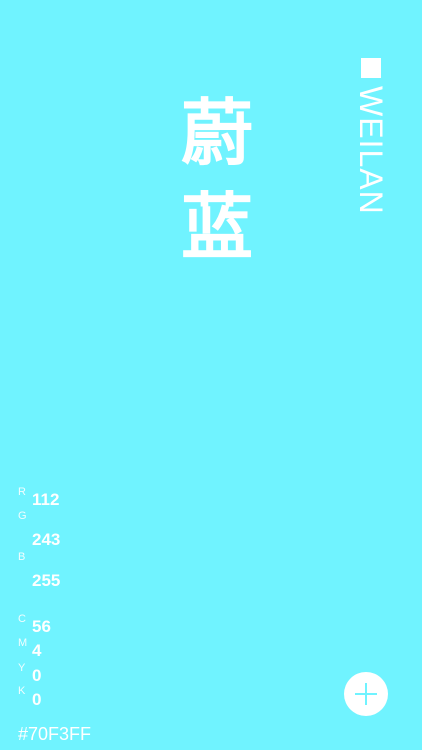 This screenshot has width=422, height=750. Describe the element at coordinates (46, 580) in the screenshot. I see `rgb-value-b: 255` at that location.